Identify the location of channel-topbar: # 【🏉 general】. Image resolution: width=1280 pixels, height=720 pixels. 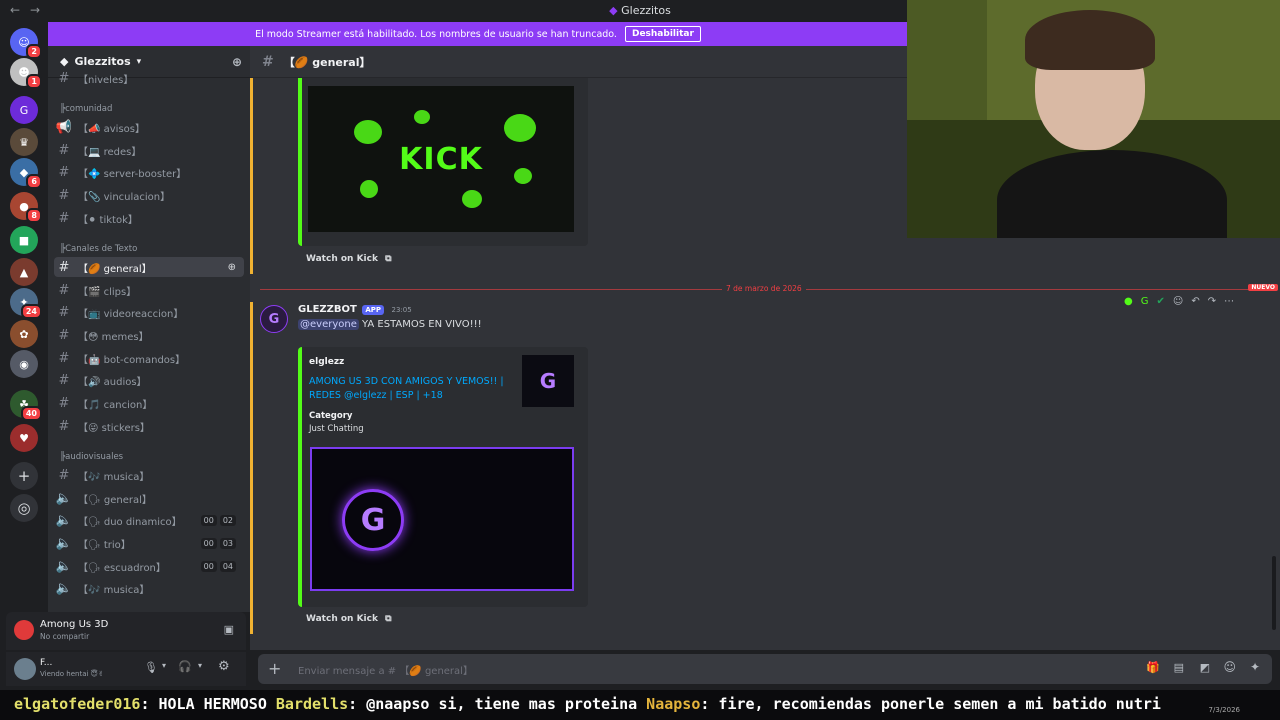
(578, 62).